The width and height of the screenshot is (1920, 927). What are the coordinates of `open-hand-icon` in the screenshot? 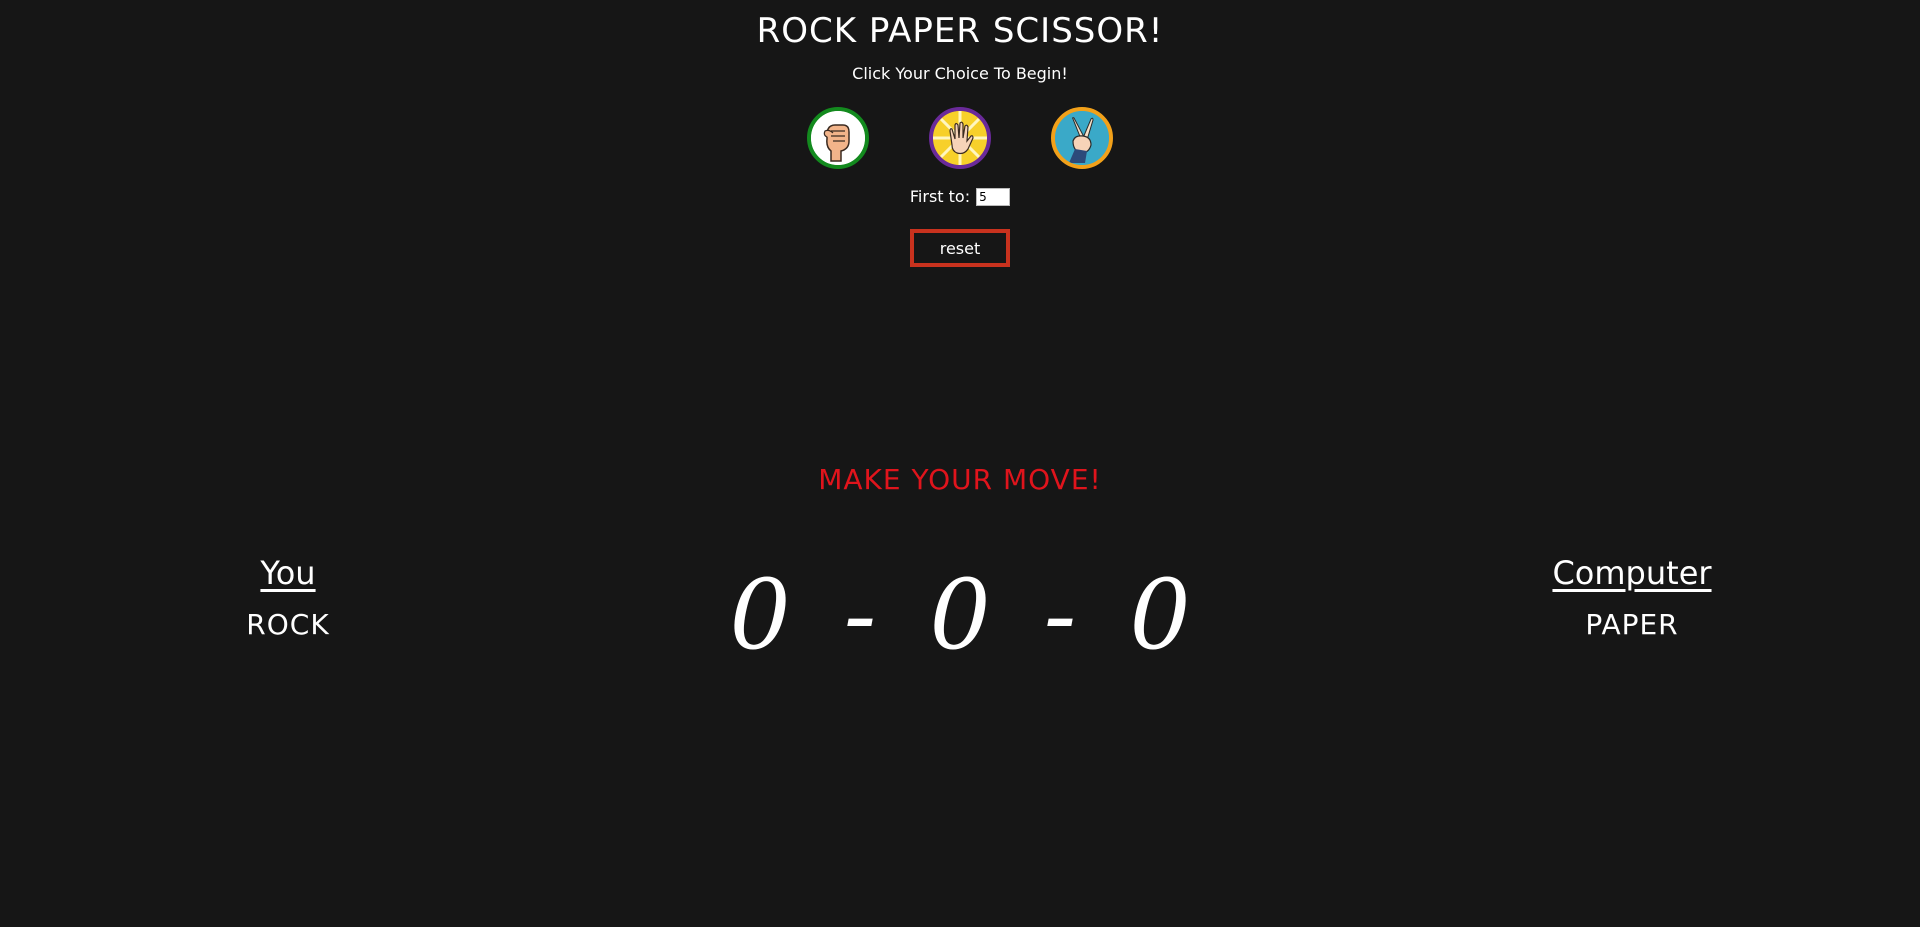 It's located at (960, 138).